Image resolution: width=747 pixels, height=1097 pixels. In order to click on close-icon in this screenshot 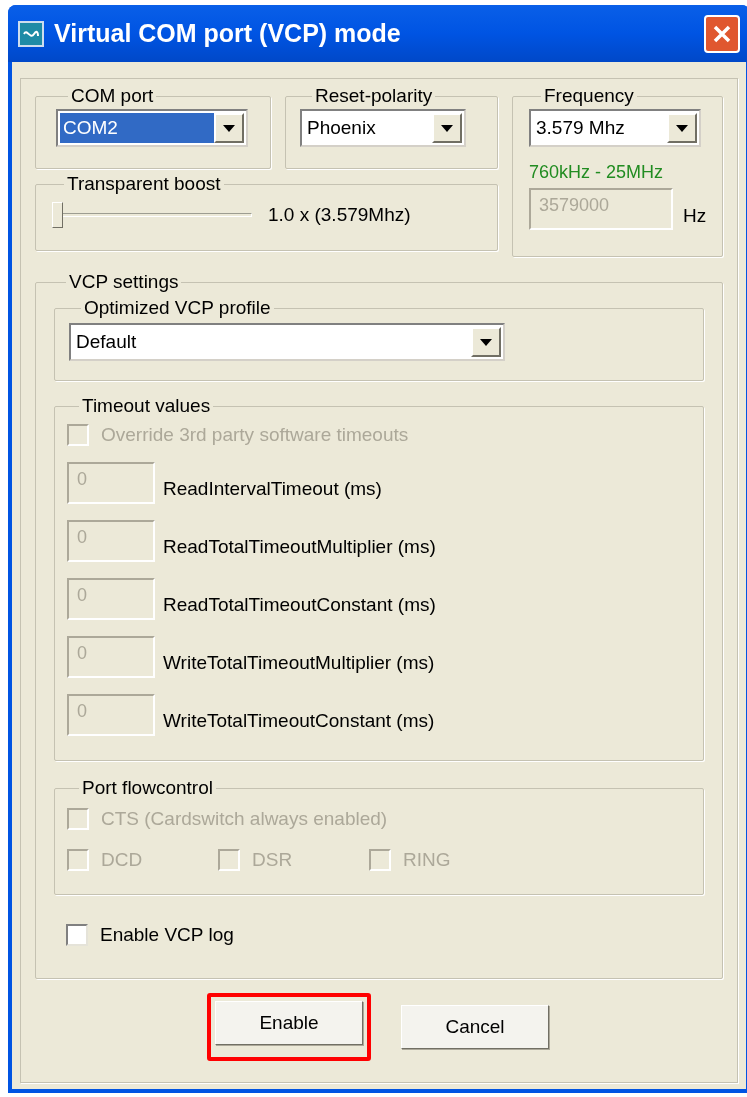, I will do `click(722, 33)`.